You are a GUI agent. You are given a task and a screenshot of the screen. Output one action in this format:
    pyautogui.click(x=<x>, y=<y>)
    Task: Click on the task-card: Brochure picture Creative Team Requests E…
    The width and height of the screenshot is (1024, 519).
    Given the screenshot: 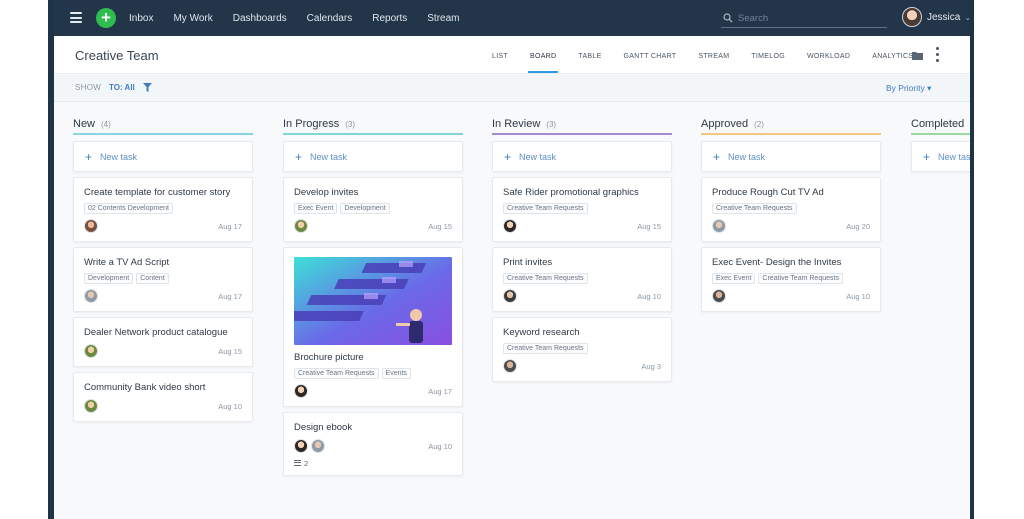 What is the action you would take?
    pyautogui.click(x=373, y=327)
    